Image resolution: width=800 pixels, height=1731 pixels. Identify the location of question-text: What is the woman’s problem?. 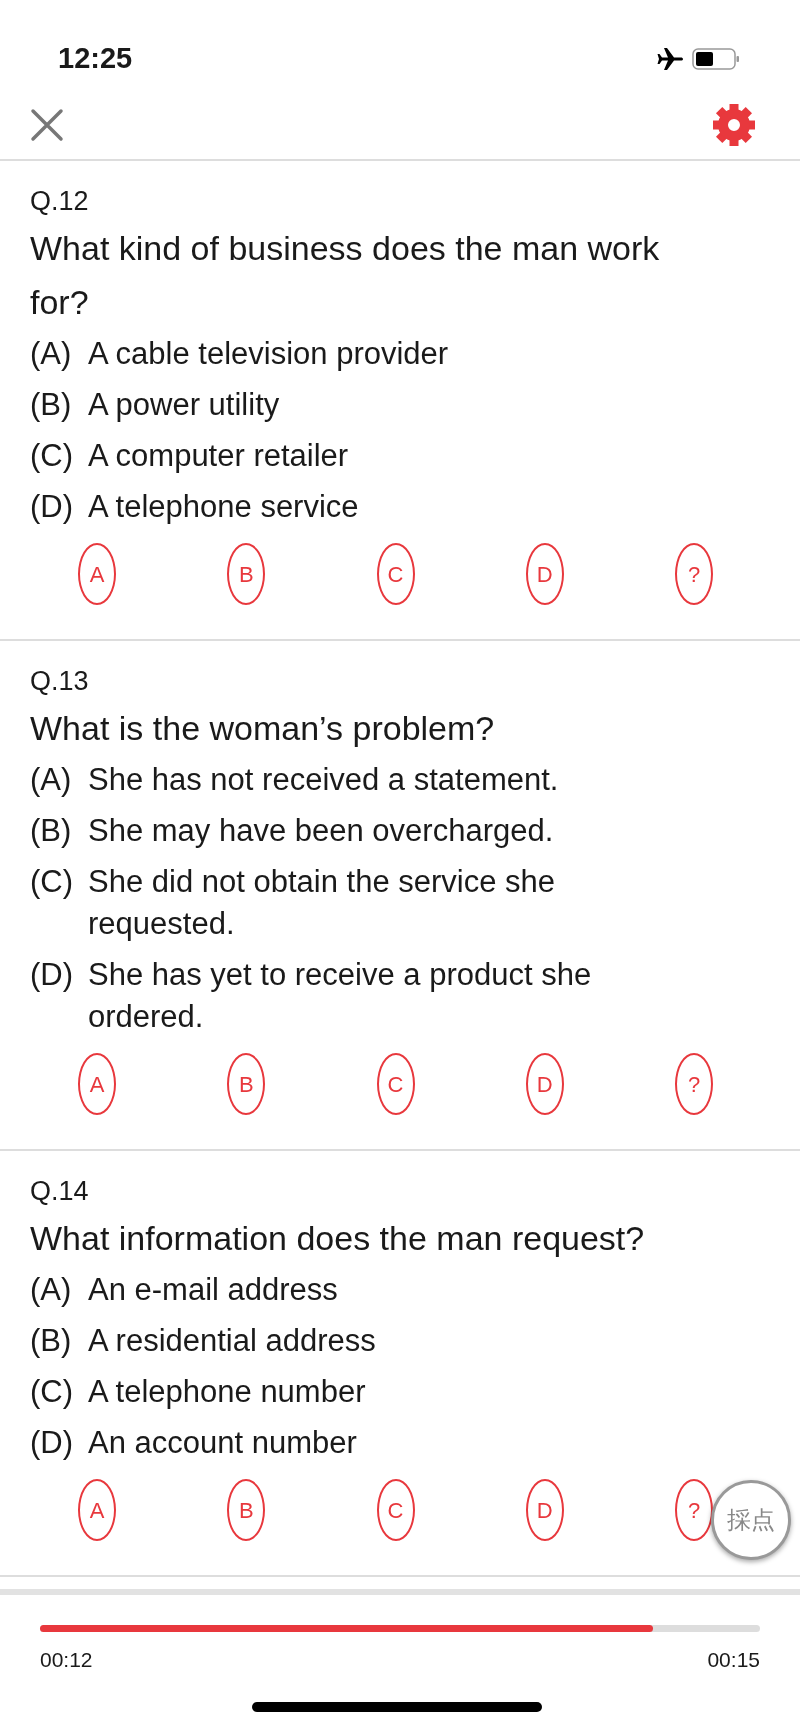
(263, 728).